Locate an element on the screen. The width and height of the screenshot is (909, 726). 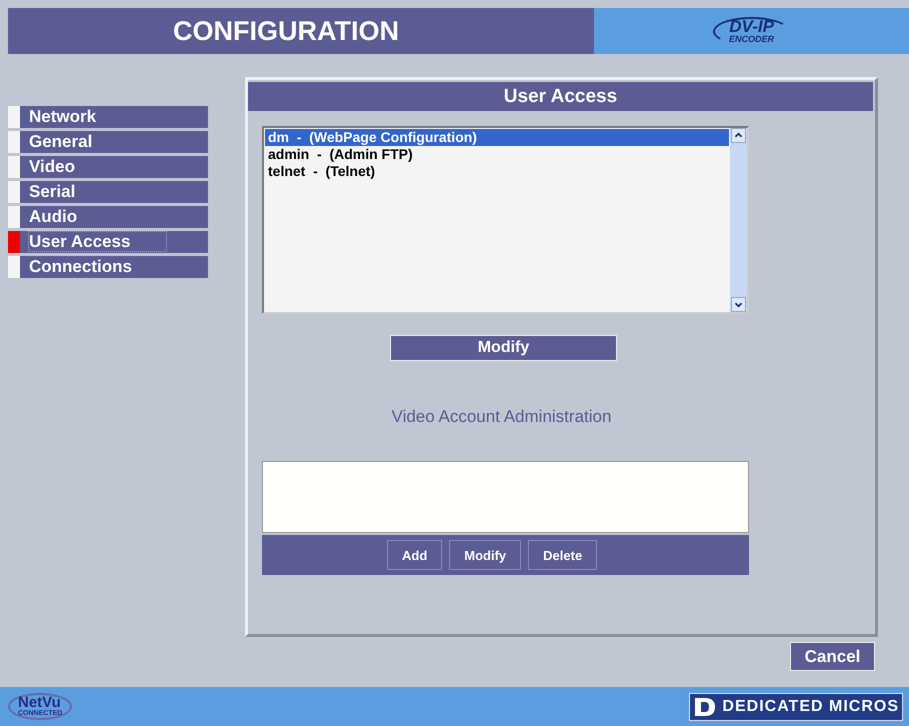
account-button: Delete is located at coordinates (563, 555).